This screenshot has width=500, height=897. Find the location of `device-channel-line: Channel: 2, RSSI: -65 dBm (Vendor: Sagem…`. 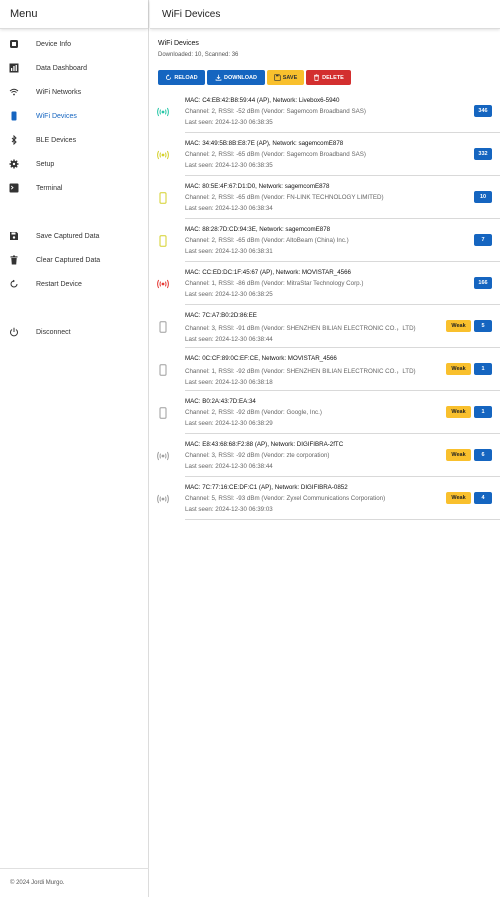

device-channel-line: Channel: 2, RSSI: -65 dBm (Vendor: Sagem… is located at coordinates (275, 154).